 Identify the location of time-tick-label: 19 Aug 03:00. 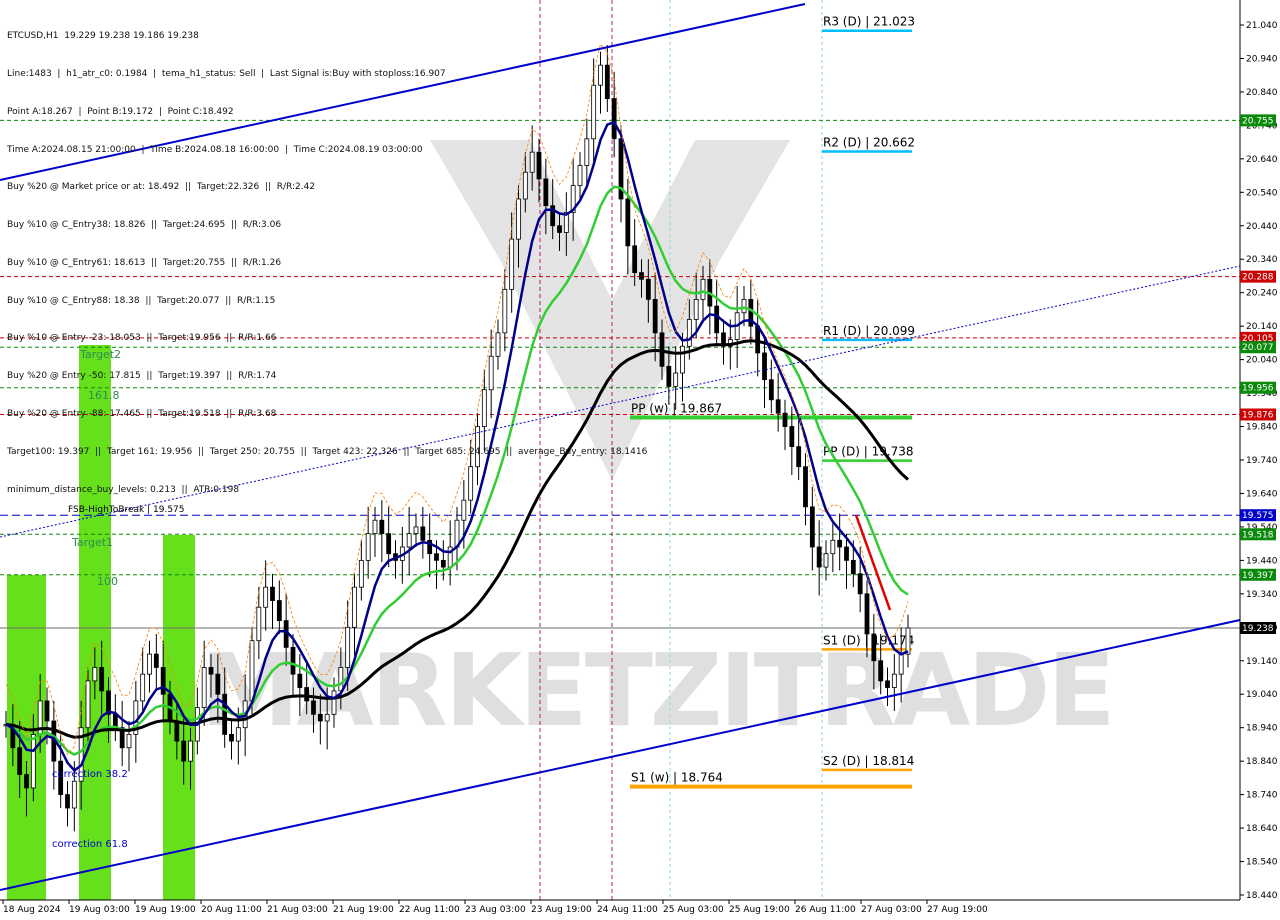
(99, 910).